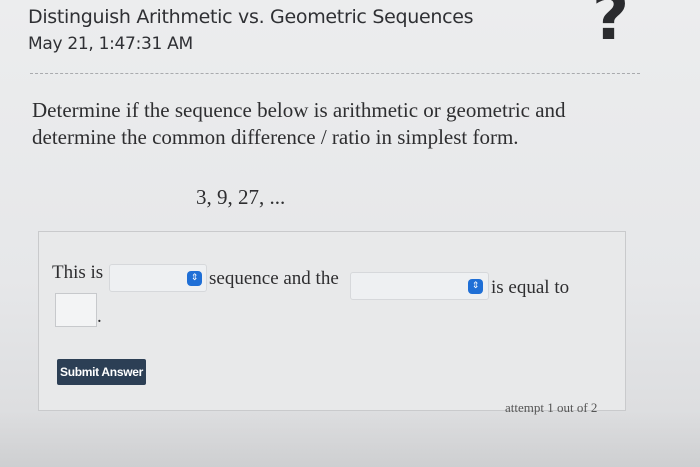  Describe the element at coordinates (101, 372) in the screenshot. I see `submit-answer-button: Submit Answer` at that location.